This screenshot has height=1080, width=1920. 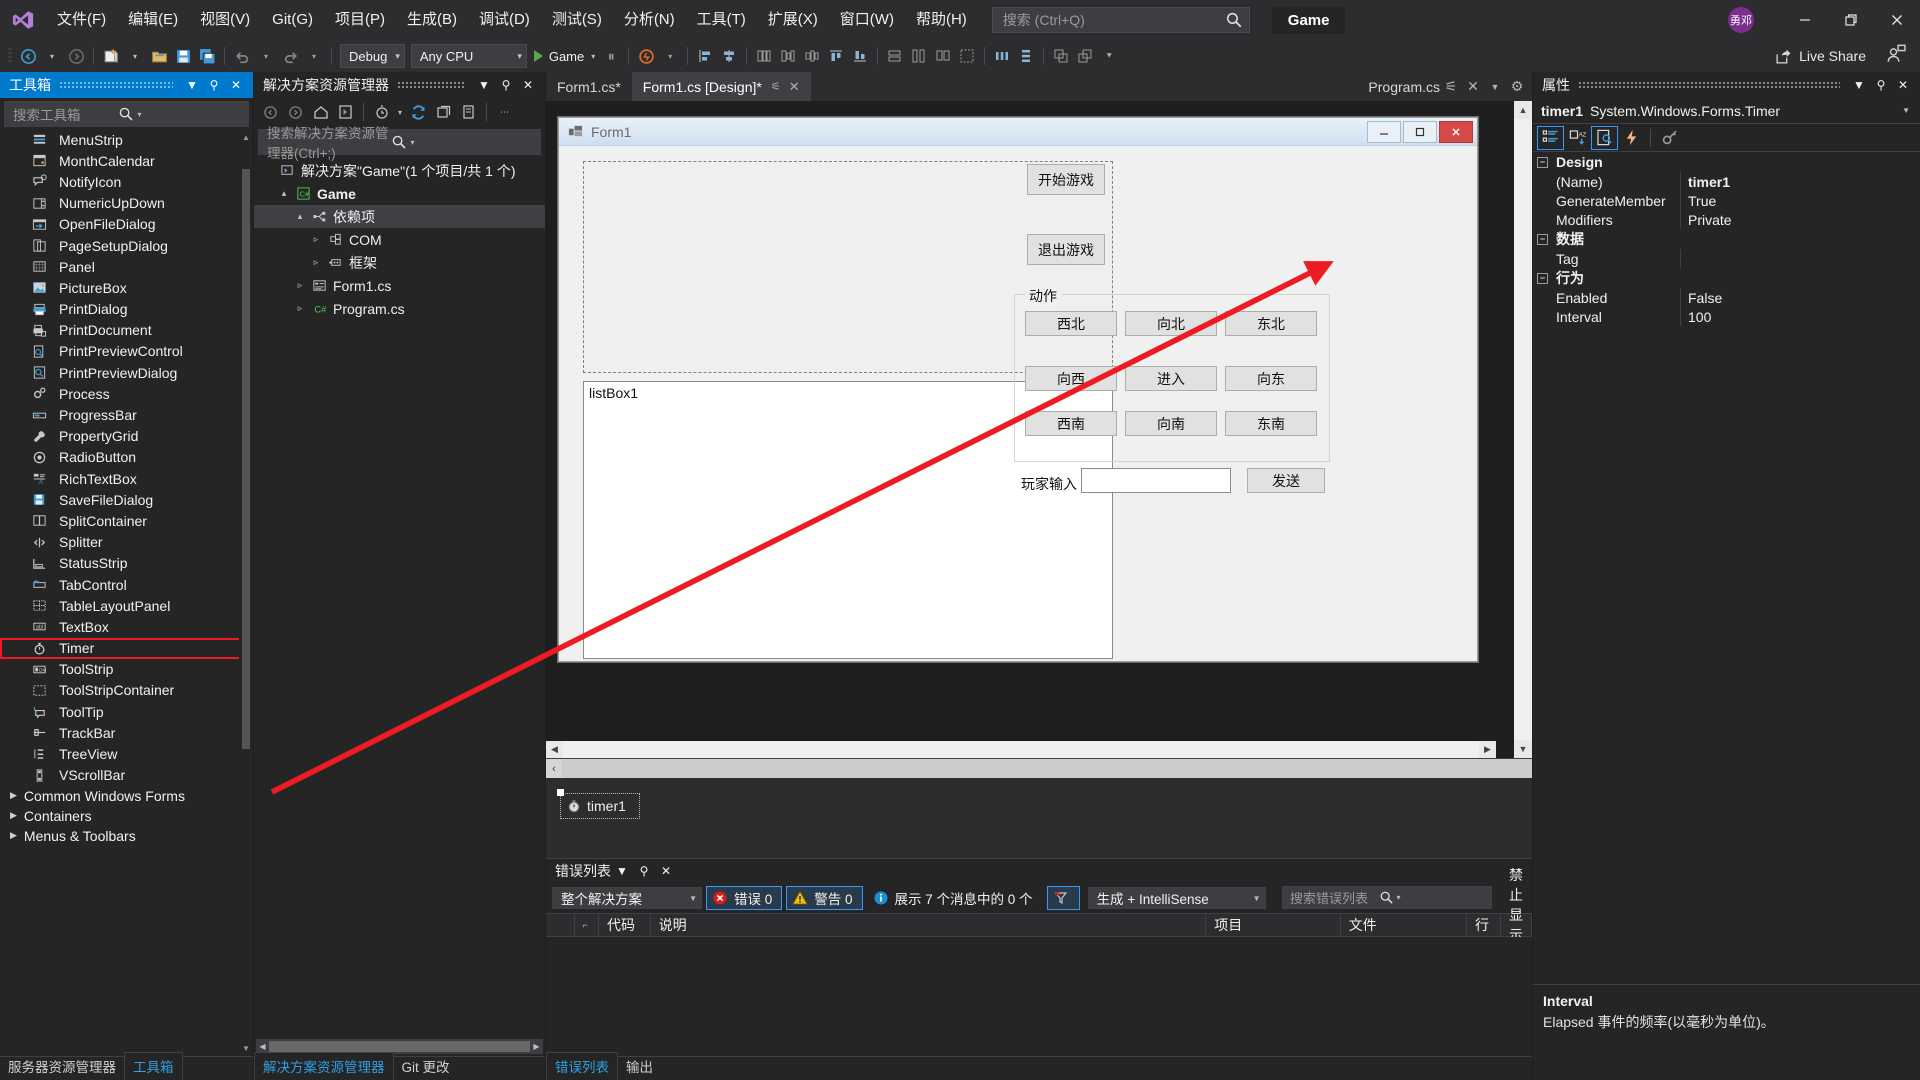 What do you see at coordinates (399, 143) in the screenshot?
I see `solution-explorer-search-input: 搜索解决方案资源管理器(Ctrl+;) ▾` at bounding box center [399, 143].